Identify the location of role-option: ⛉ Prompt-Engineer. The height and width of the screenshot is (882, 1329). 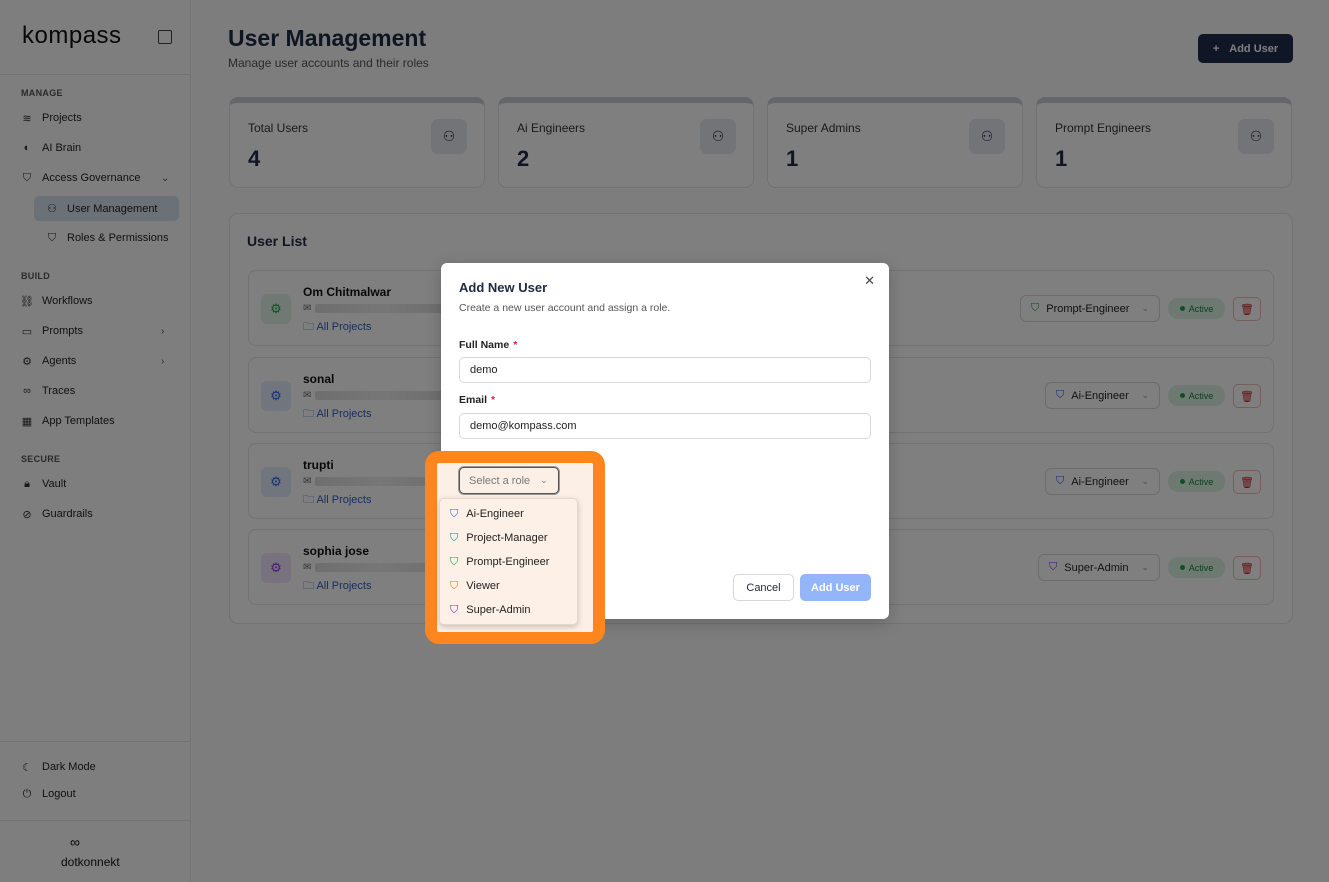
(508, 562).